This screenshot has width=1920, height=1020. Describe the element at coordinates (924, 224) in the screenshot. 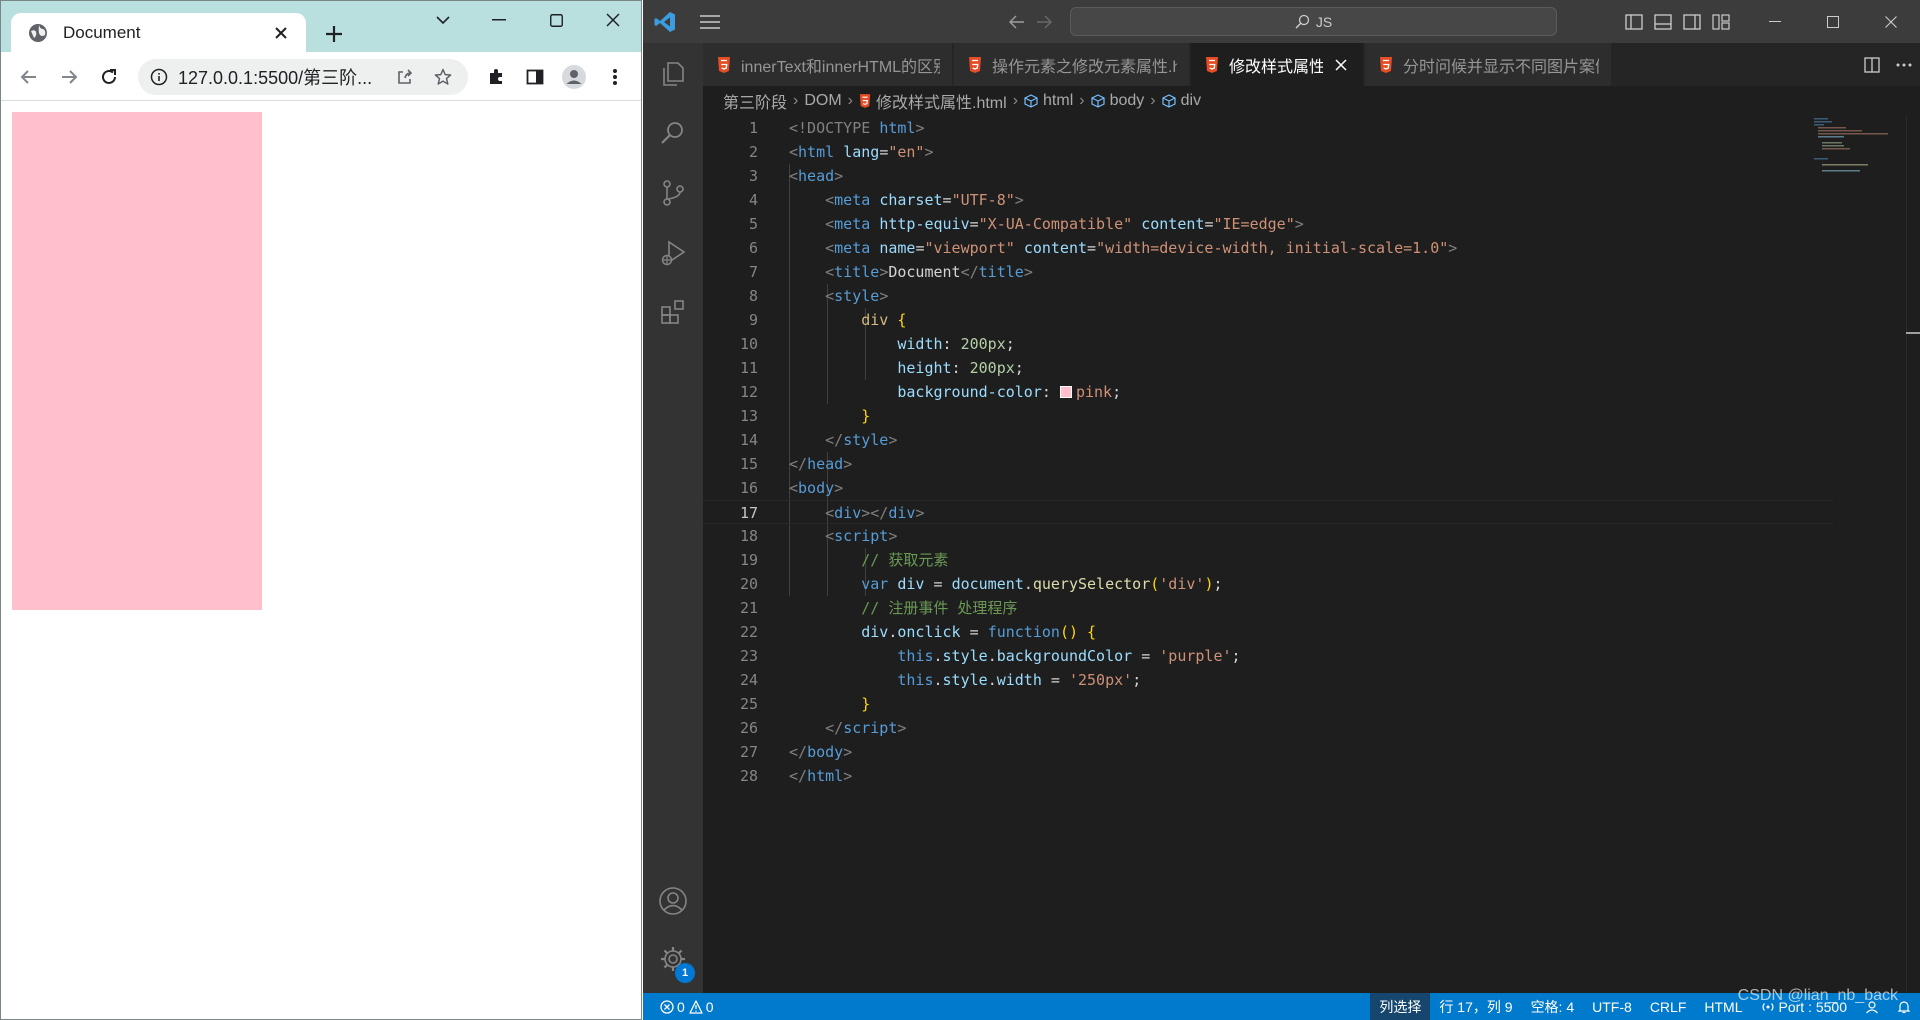

I see `code-token: http-equiv` at that location.